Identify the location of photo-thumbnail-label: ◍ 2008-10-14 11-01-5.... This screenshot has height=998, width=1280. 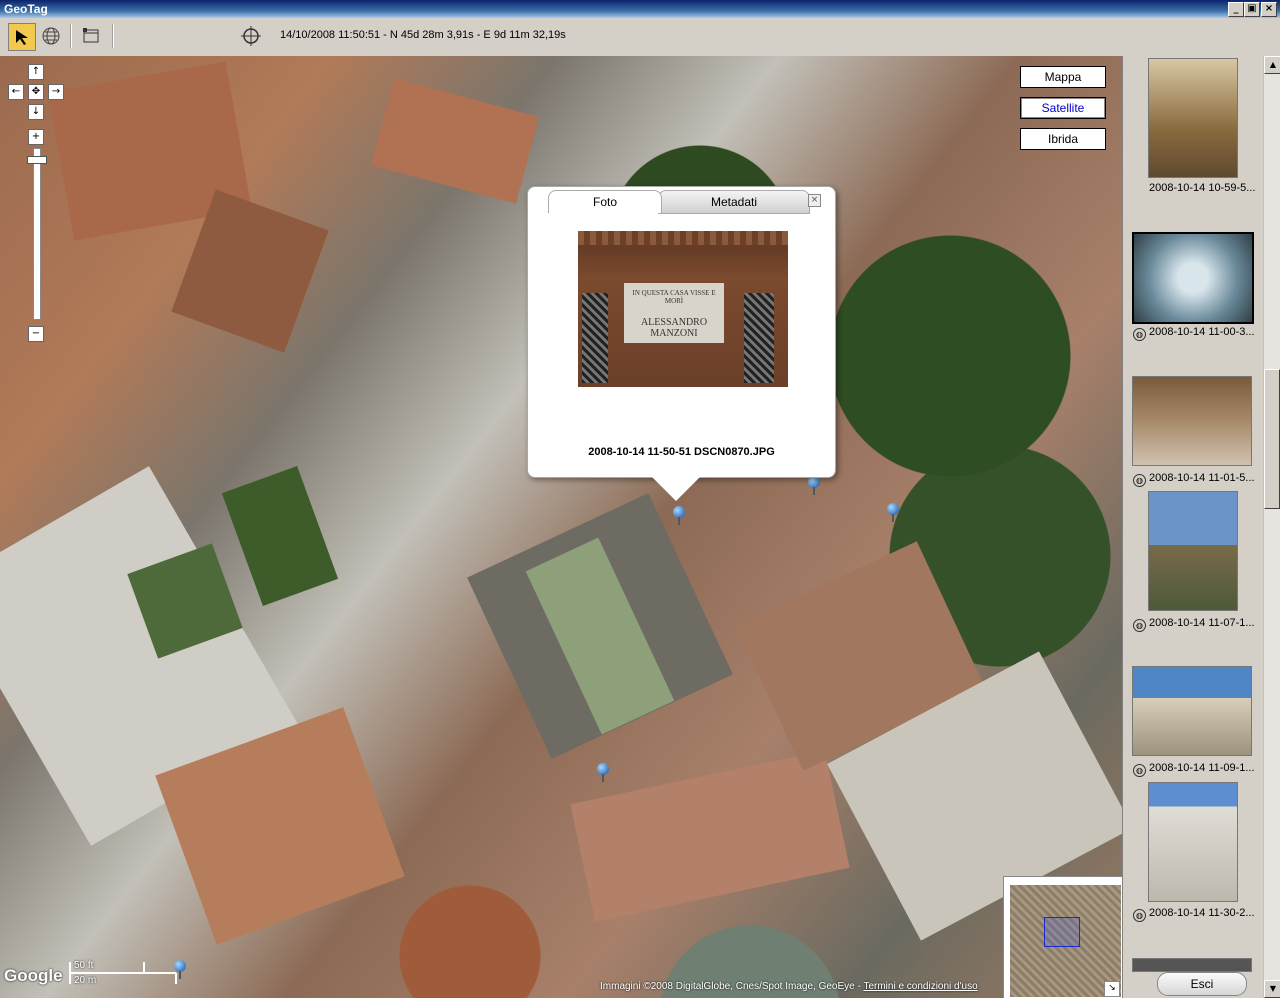
(1194, 479).